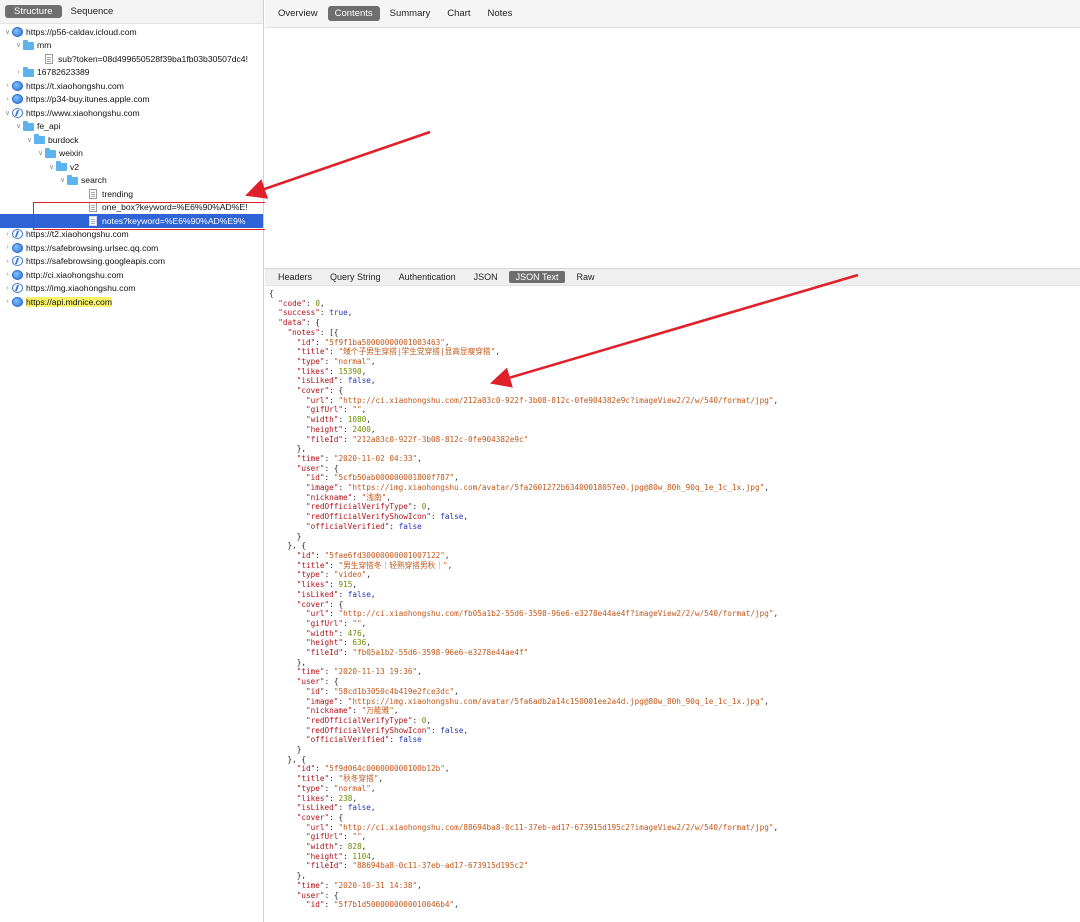 Image resolution: width=1080 pixels, height=922 pixels. What do you see at coordinates (585, 277) in the screenshot?
I see `tab-raw: Raw` at bounding box center [585, 277].